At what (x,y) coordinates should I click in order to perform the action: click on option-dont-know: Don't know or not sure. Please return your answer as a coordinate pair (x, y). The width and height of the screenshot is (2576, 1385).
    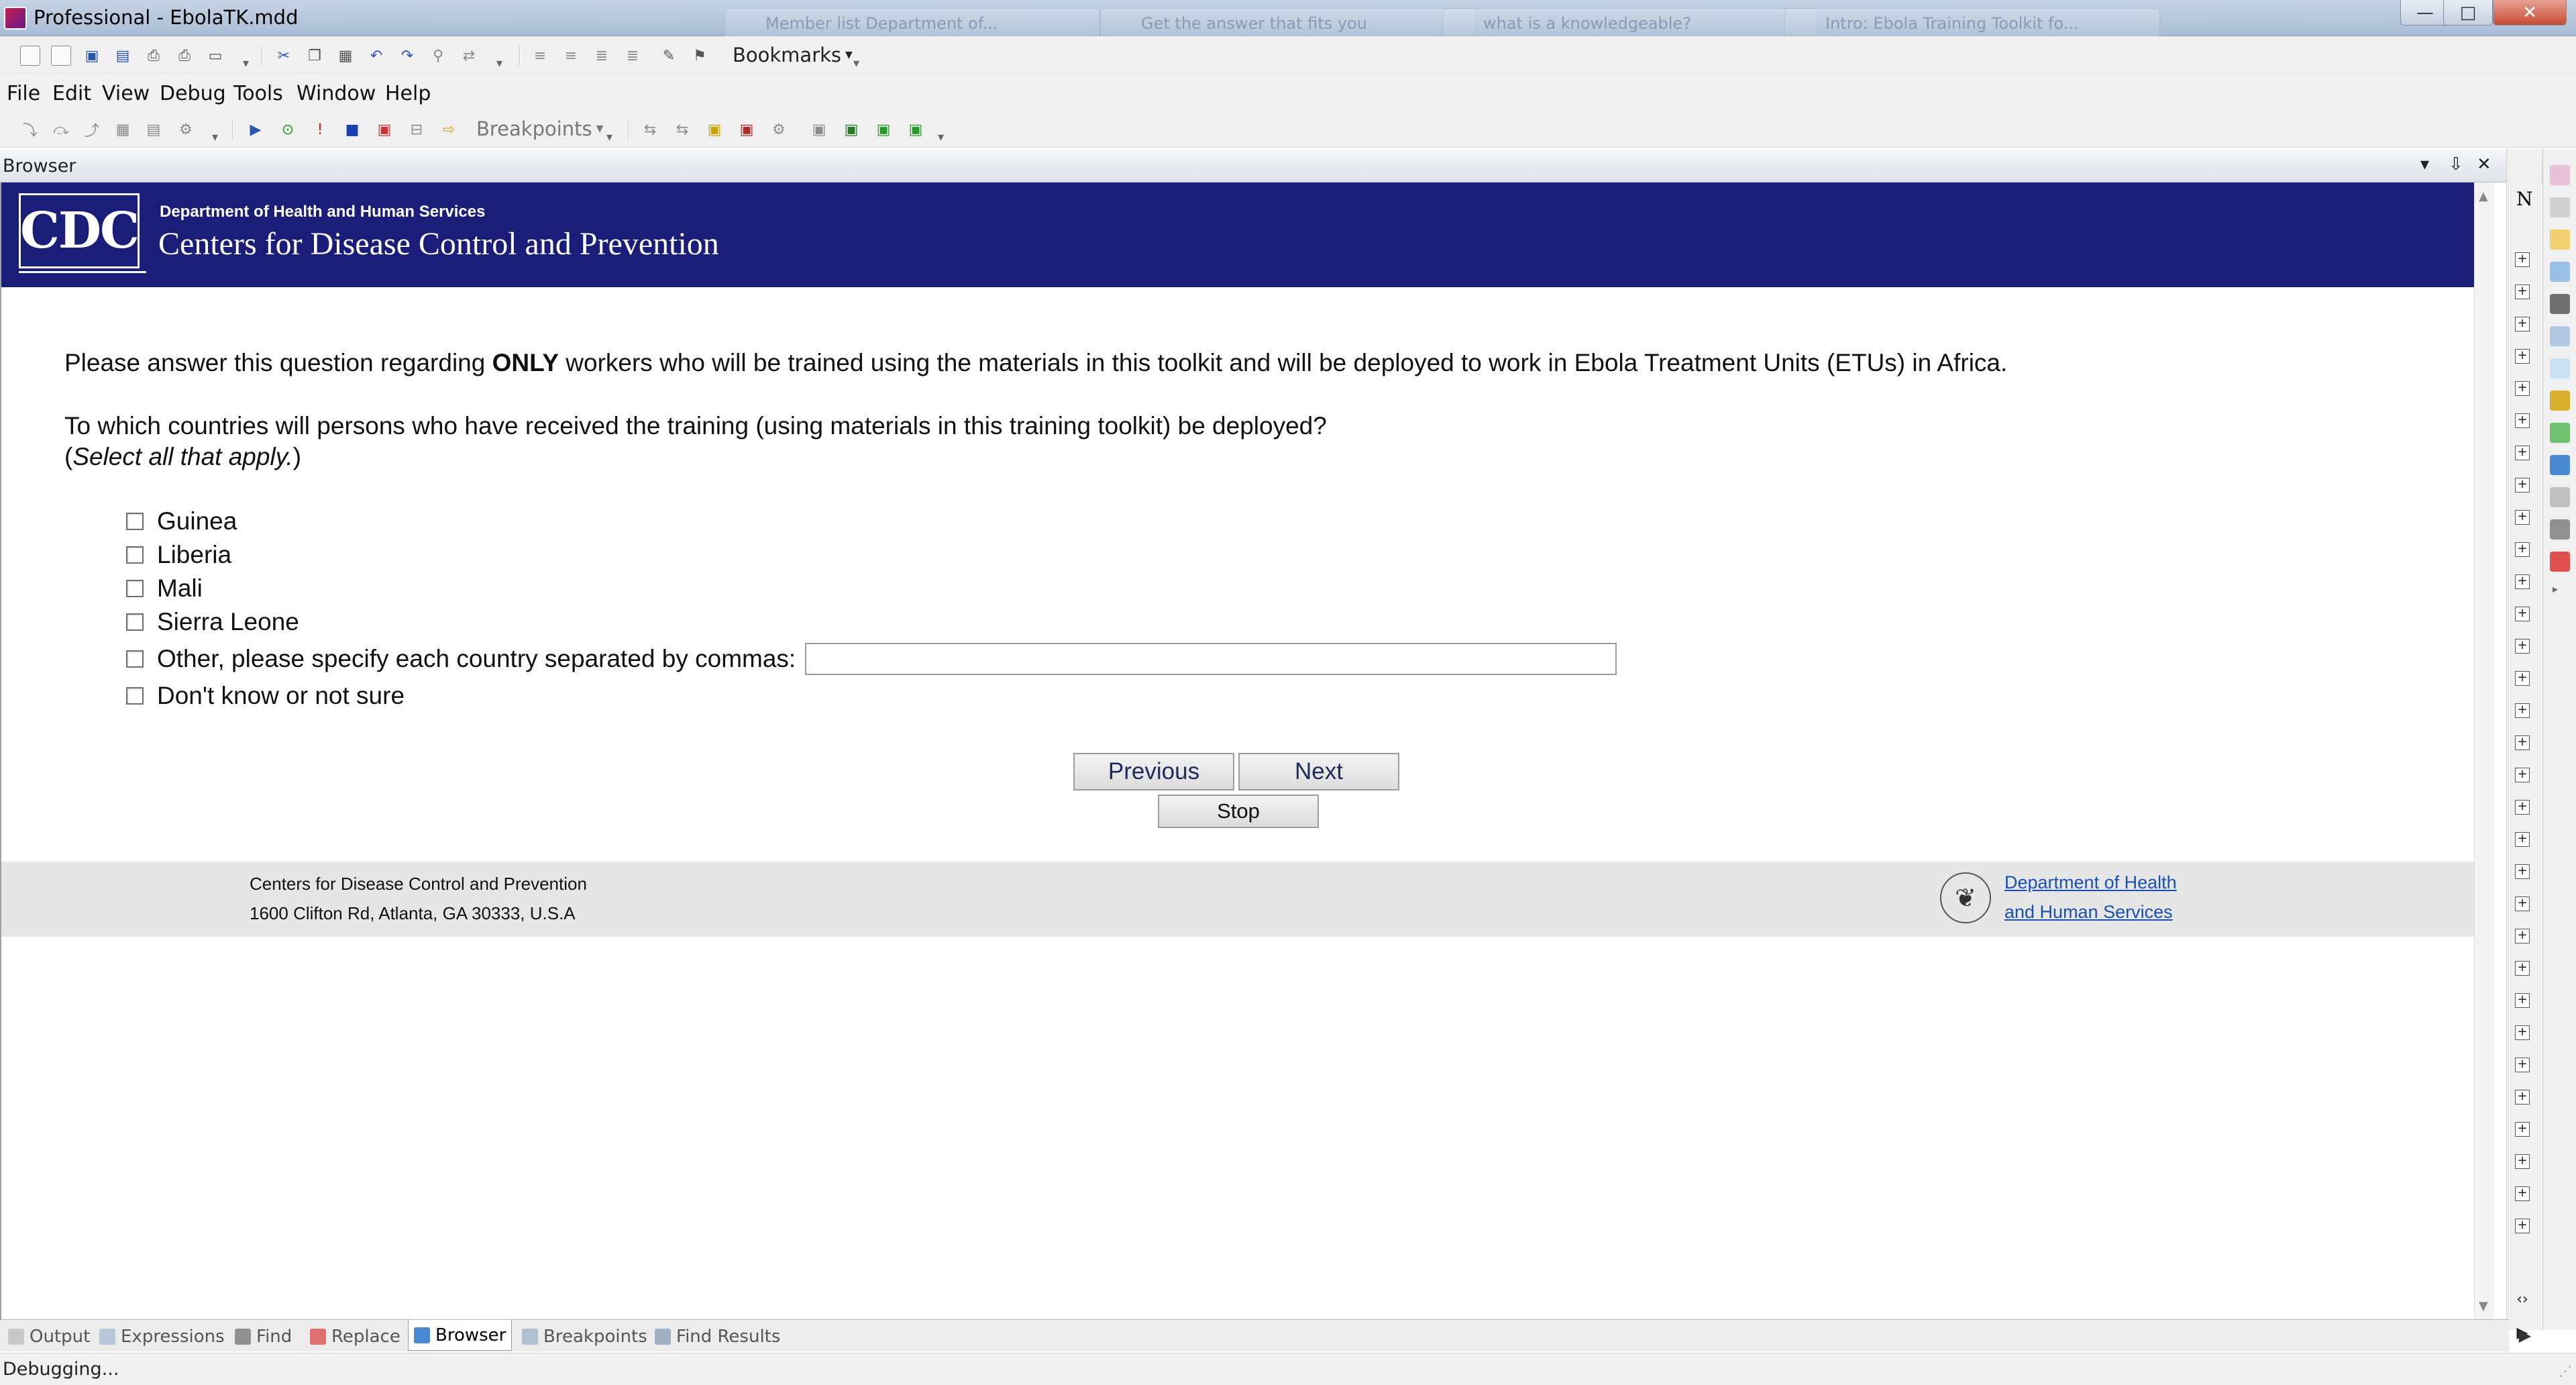
    Looking at the image, I should click on (265, 696).